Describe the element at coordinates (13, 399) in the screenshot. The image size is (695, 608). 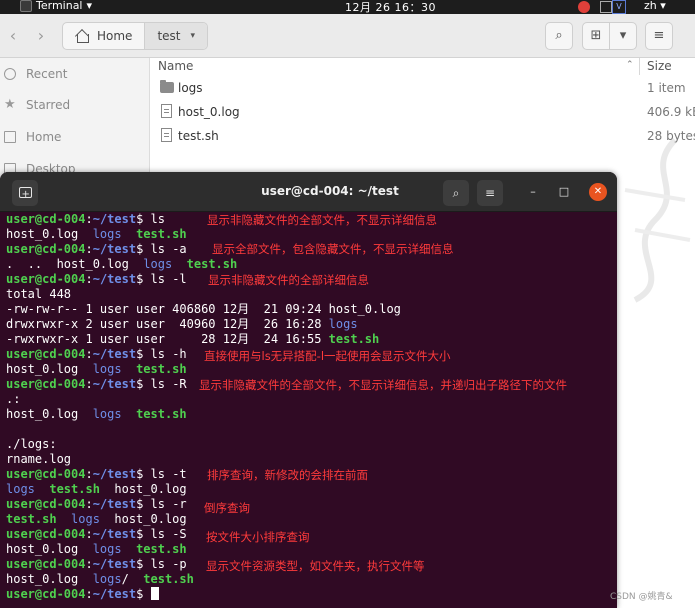
I see `terminal-line: .:` at that location.